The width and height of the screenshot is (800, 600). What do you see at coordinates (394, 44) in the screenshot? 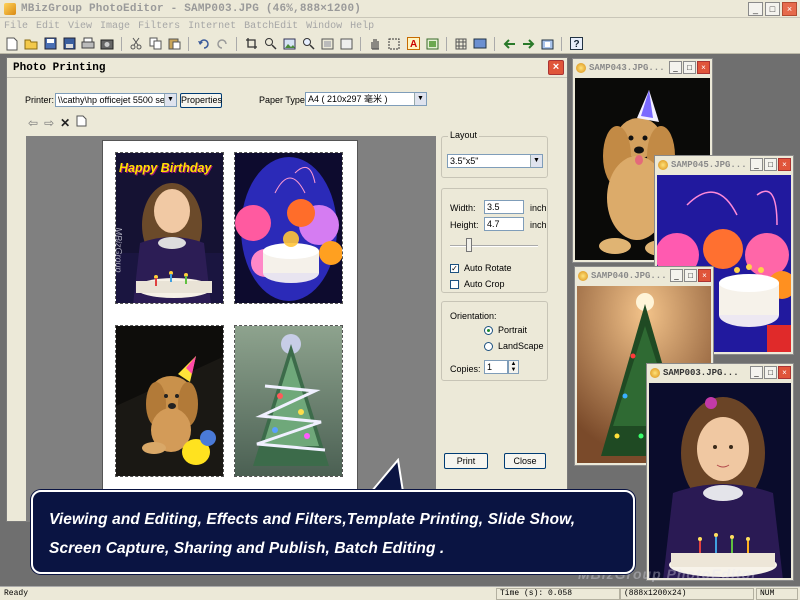
I see `select-icon` at bounding box center [394, 44].